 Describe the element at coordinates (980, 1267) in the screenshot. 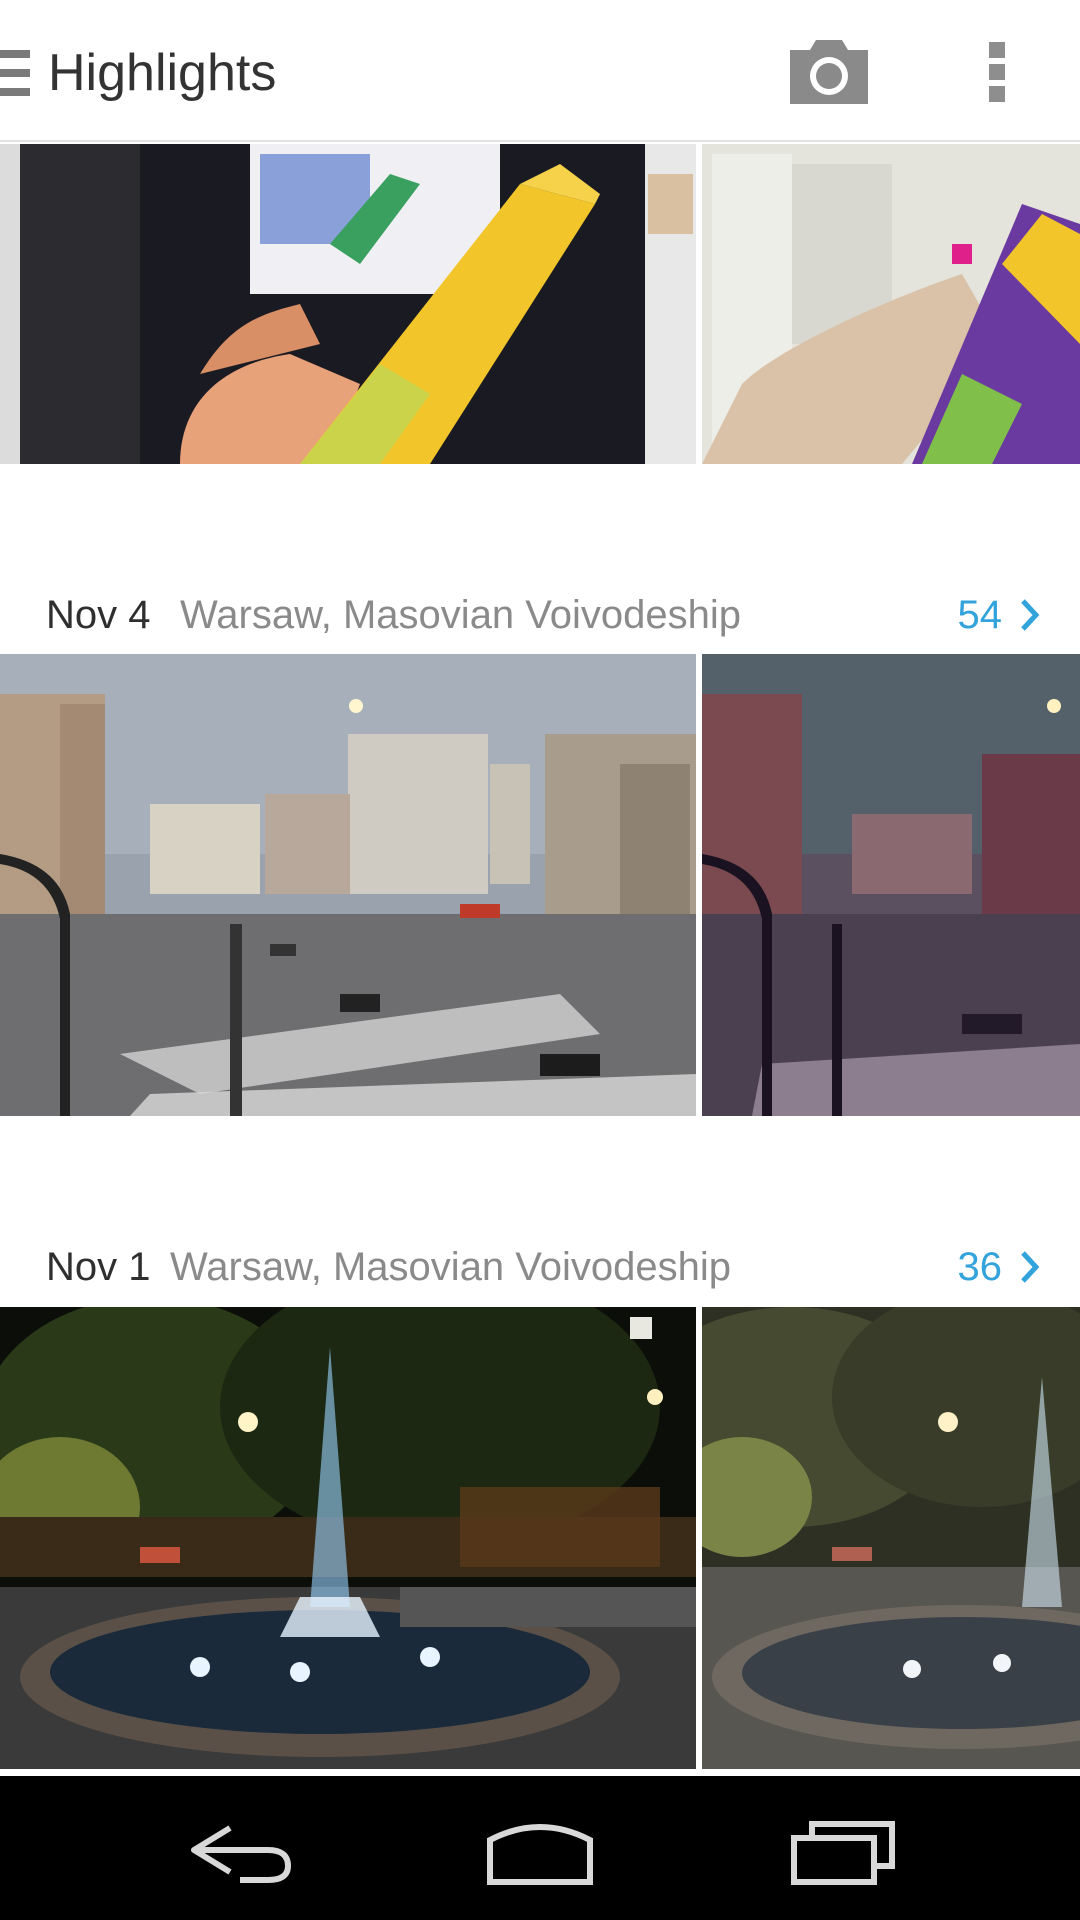

I see `photo-count: 36` at that location.